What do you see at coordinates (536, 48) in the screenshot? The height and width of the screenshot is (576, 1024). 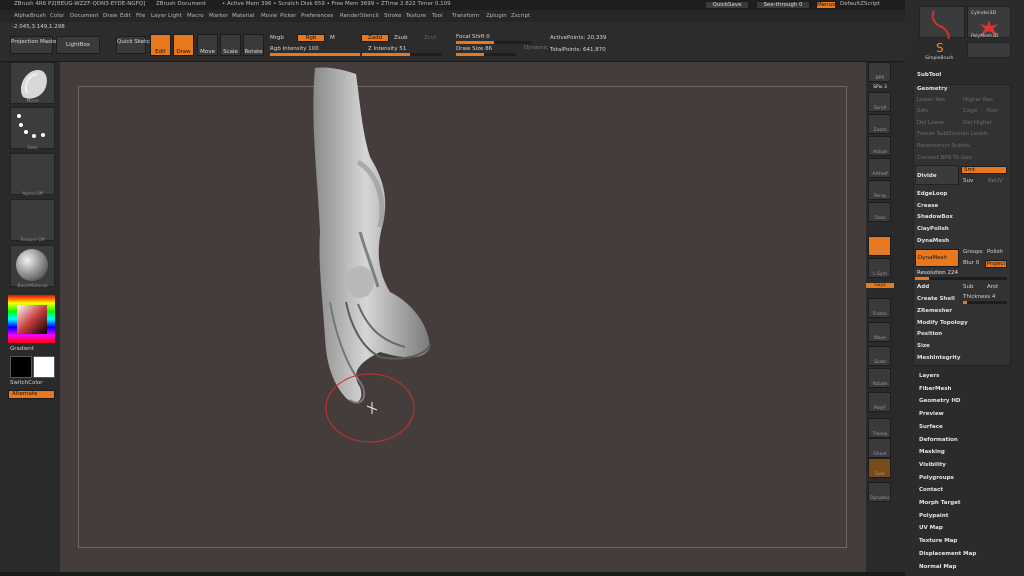 I see `dynamic-toggle: Dynamic` at bounding box center [536, 48].